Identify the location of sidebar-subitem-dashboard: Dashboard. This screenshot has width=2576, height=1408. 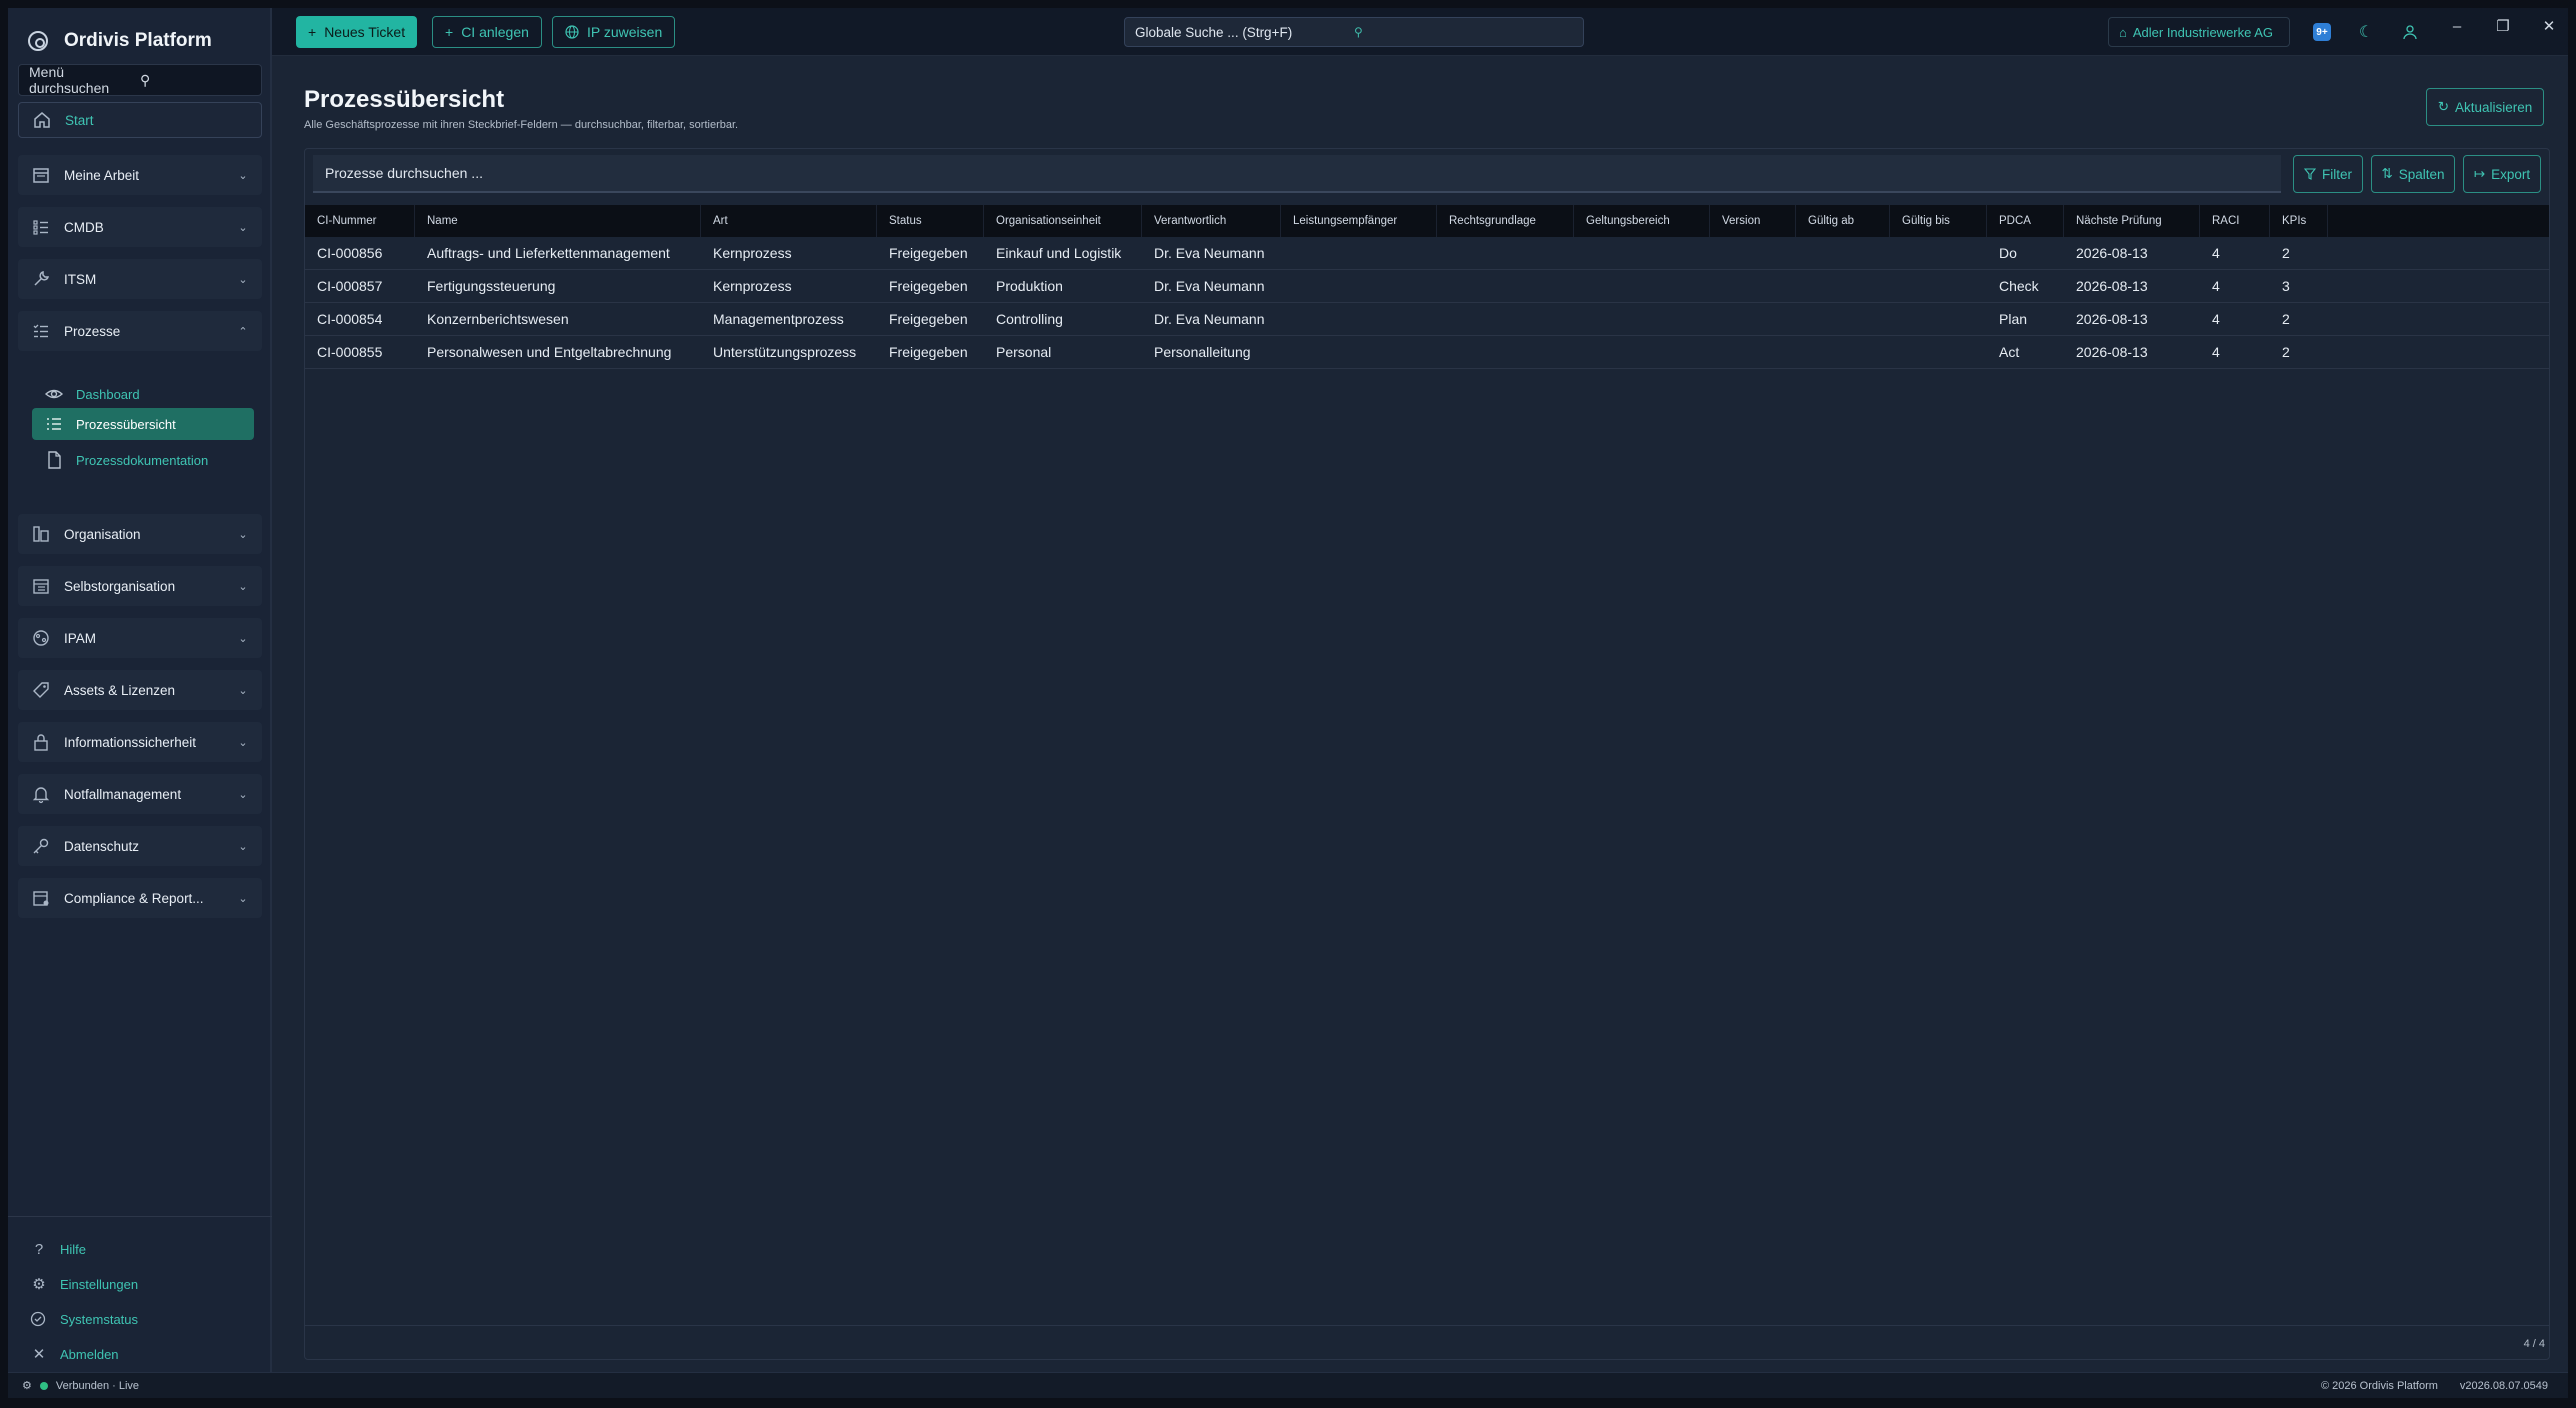
(143, 394).